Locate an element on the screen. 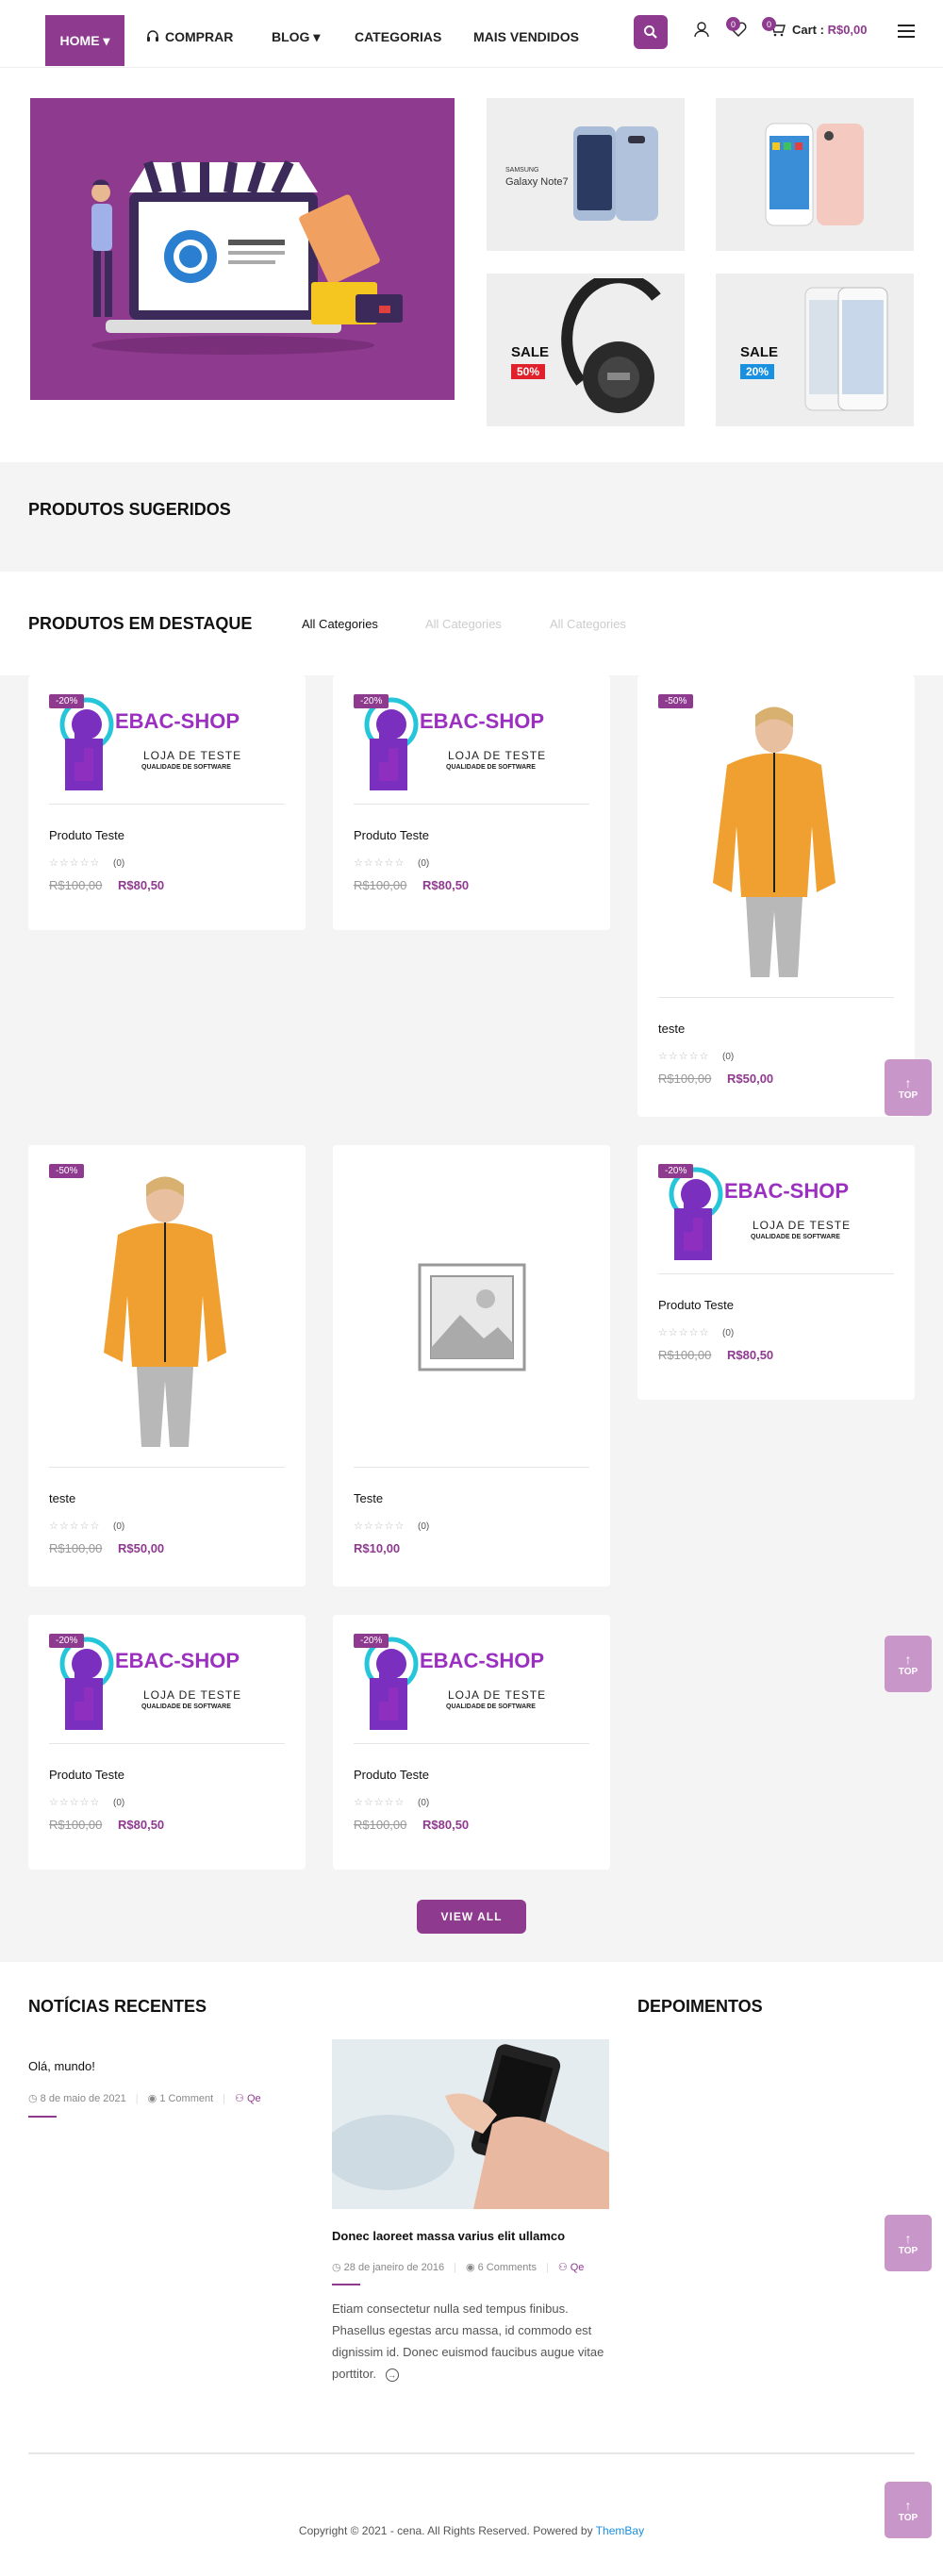 This screenshot has height=2576, width=943. post1-title: Olá, mundo! is located at coordinates (61, 2066).